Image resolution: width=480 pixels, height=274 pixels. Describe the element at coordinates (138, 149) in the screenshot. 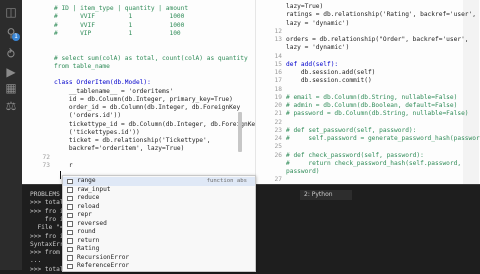

I see `code-line: backref='orderitem', lazy=True)` at that location.